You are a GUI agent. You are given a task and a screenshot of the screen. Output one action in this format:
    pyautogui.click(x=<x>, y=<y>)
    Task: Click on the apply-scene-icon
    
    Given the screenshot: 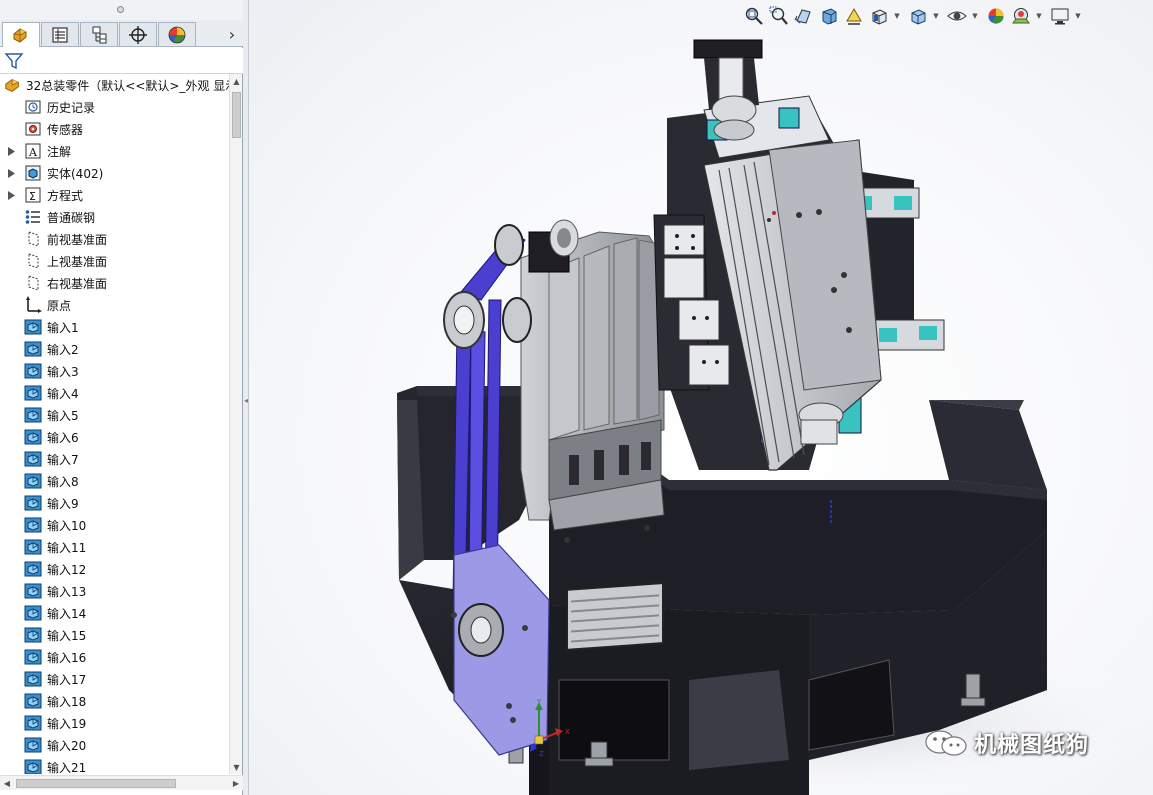 What is the action you would take?
    pyautogui.click(x=1021, y=16)
    